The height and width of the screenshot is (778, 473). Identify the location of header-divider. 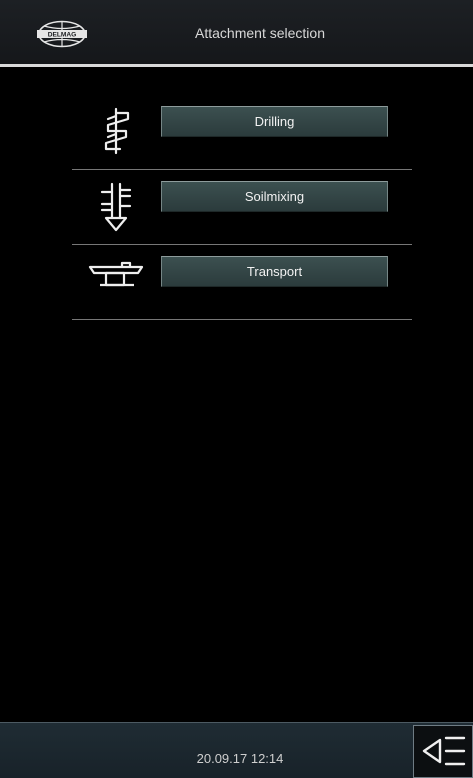
(236, 65).